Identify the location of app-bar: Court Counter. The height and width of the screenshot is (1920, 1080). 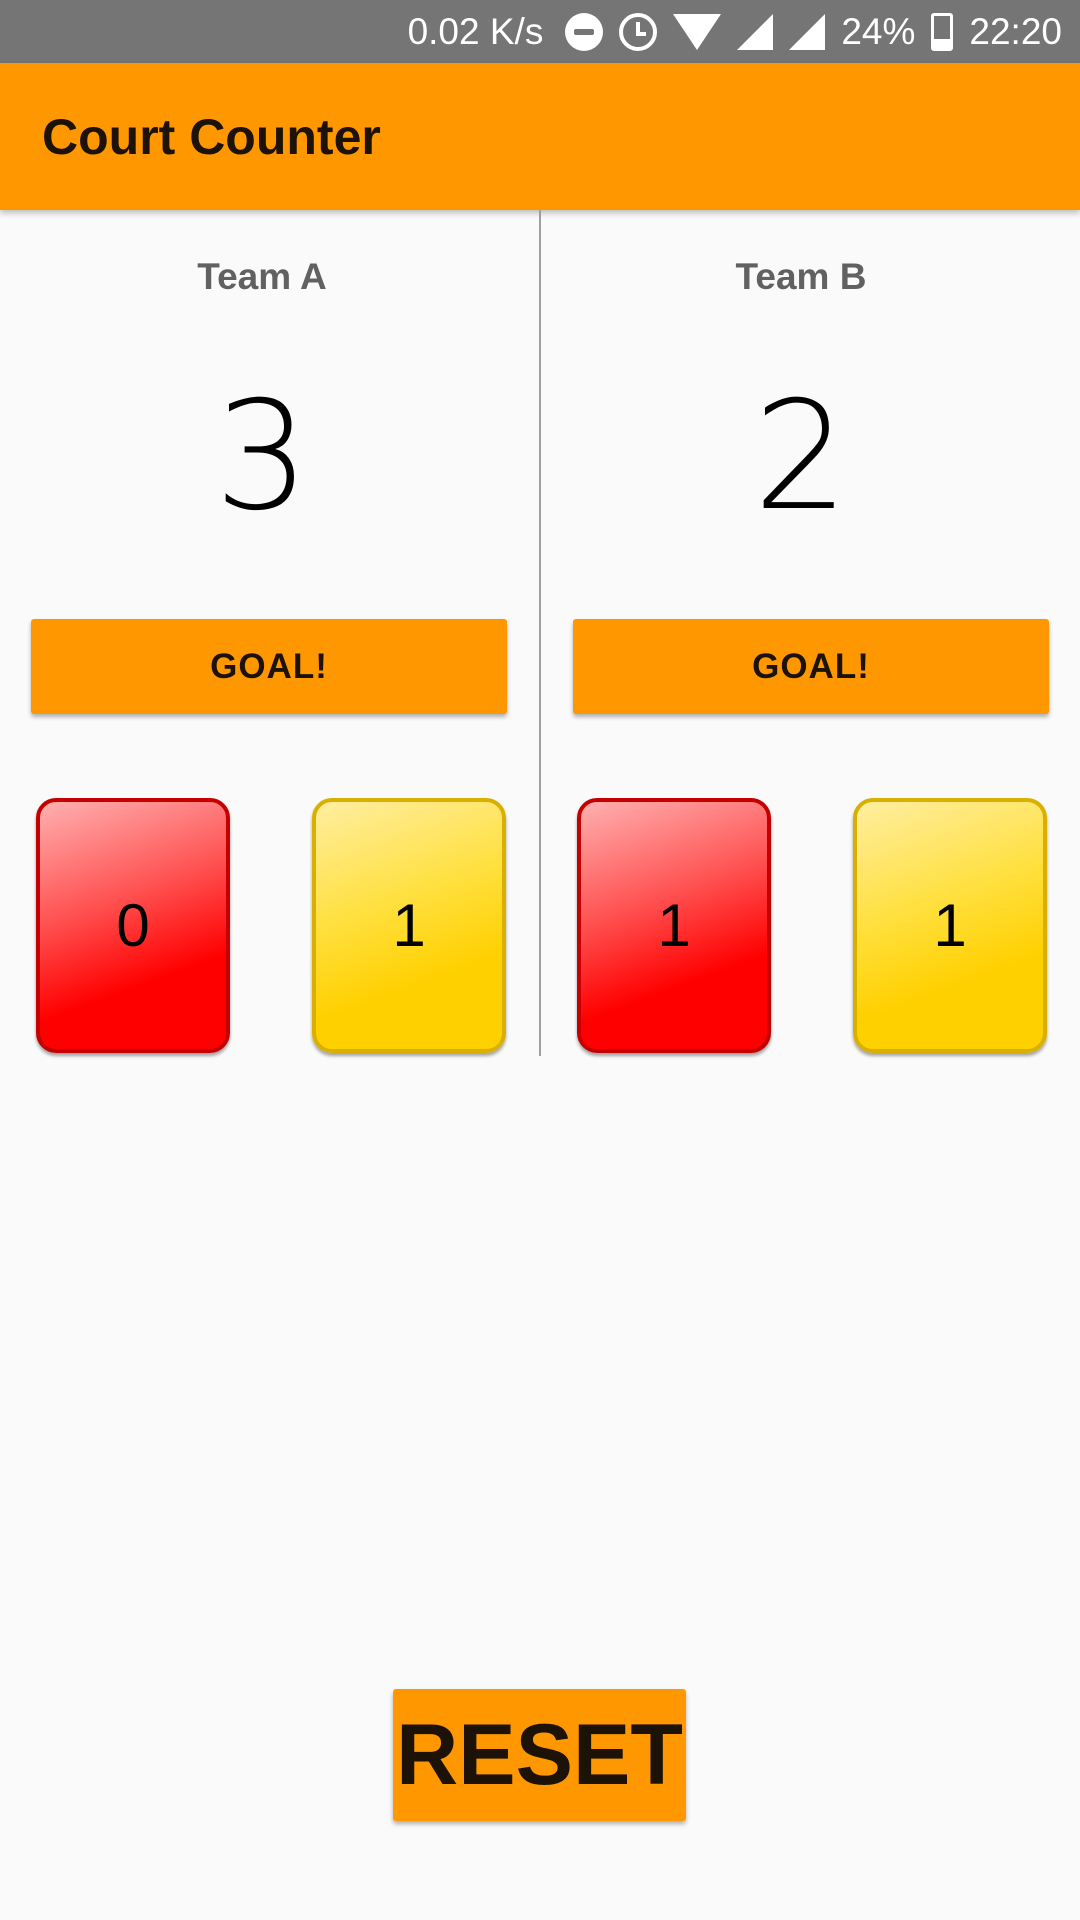
(540, 136).